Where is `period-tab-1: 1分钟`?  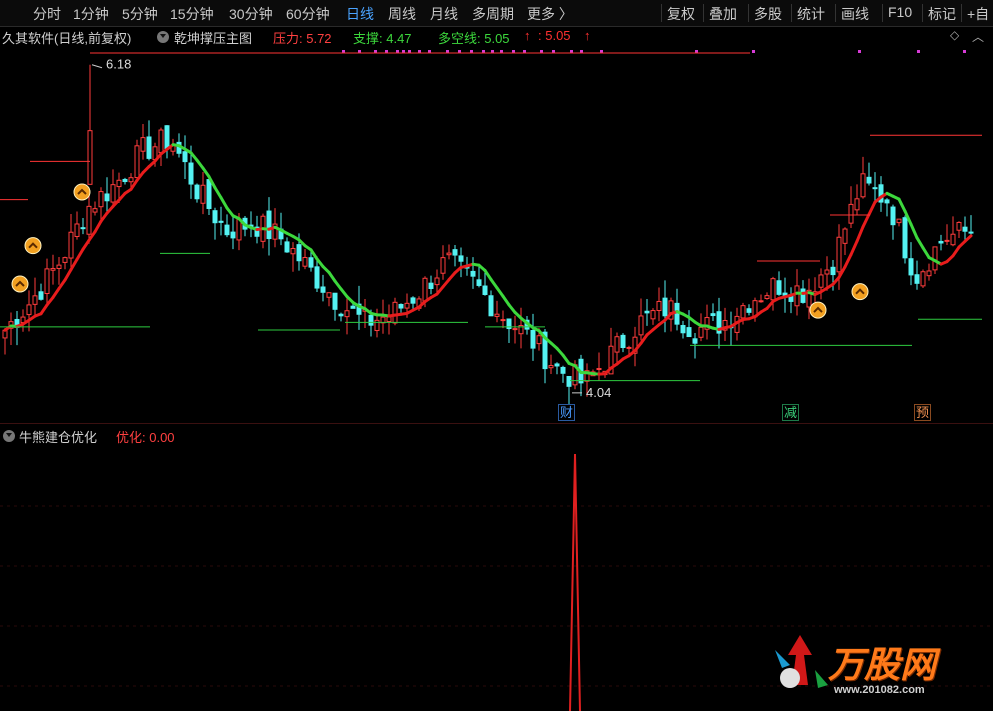 period-tab-1: 1分钟 is located at coordinates (91, 14).